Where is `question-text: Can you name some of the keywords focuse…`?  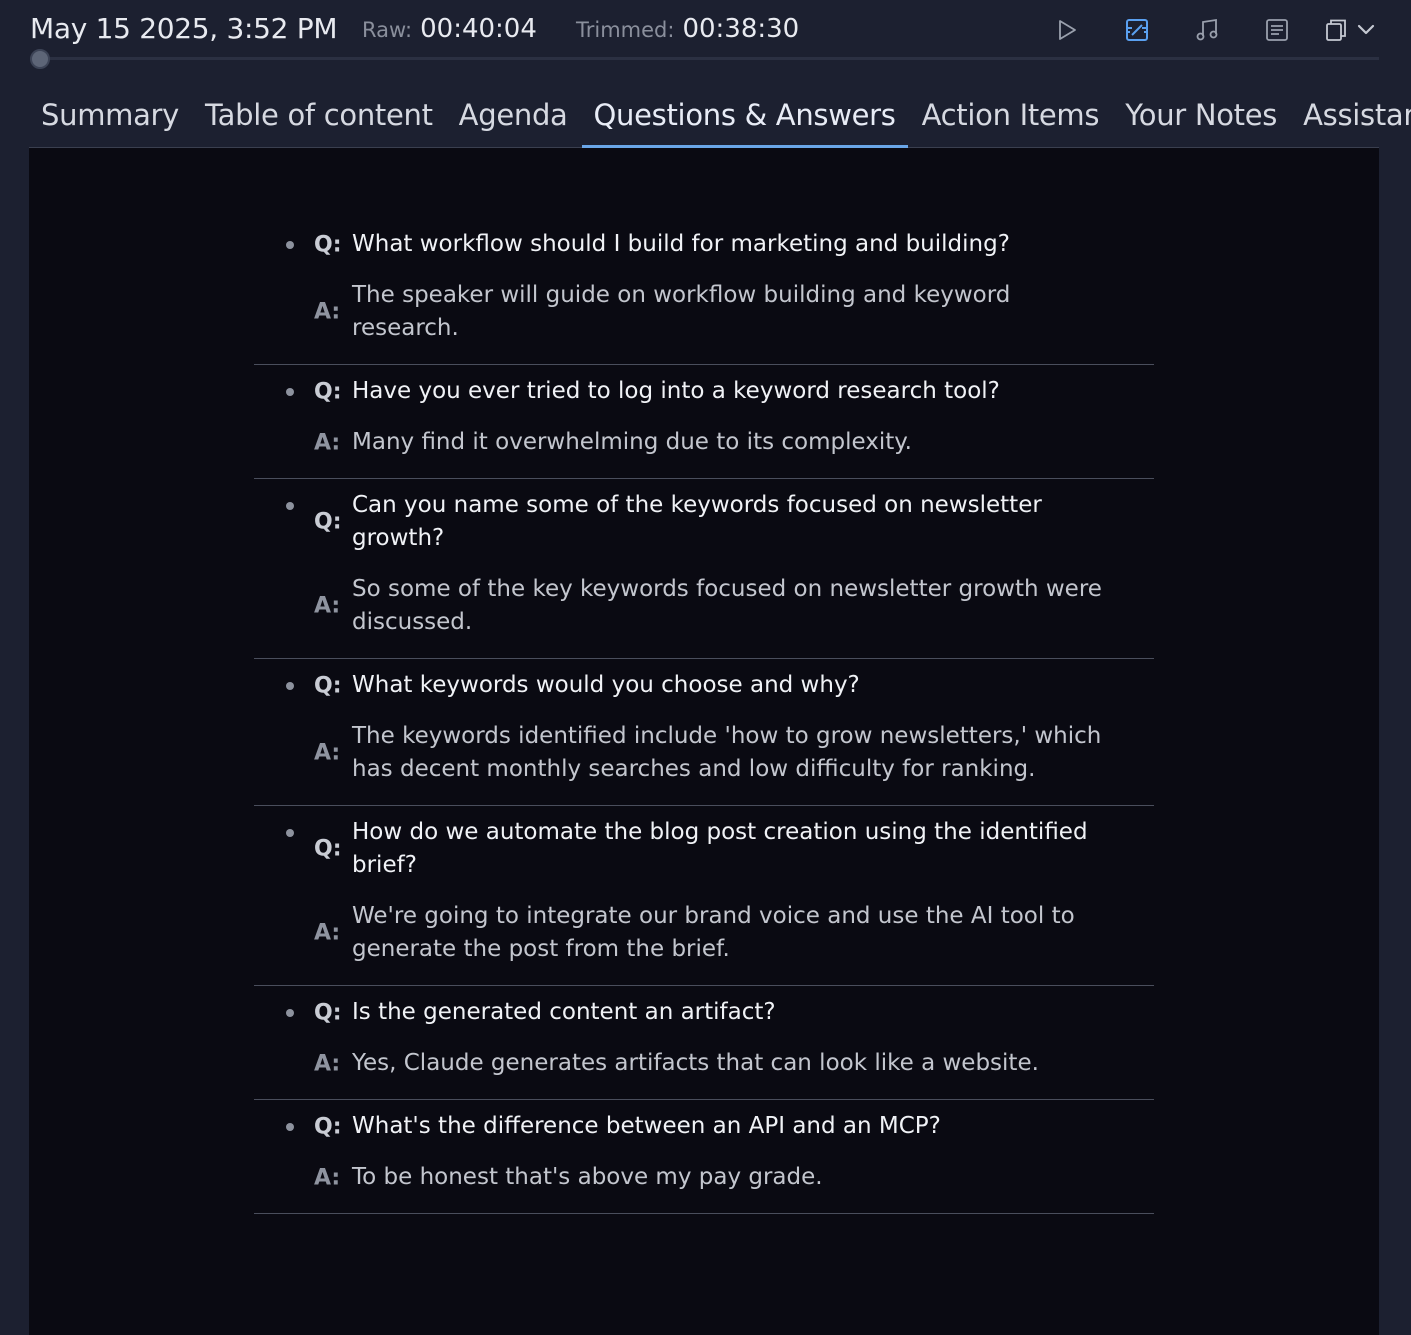
question-text: Can you name some of the keywords focuse… is located at coordinates (697, 521).